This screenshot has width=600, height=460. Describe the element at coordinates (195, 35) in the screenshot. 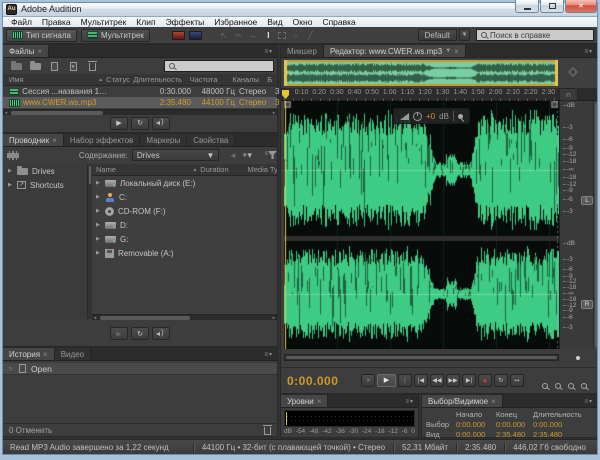

I see `spectral-pitch-display-icon` at that location.